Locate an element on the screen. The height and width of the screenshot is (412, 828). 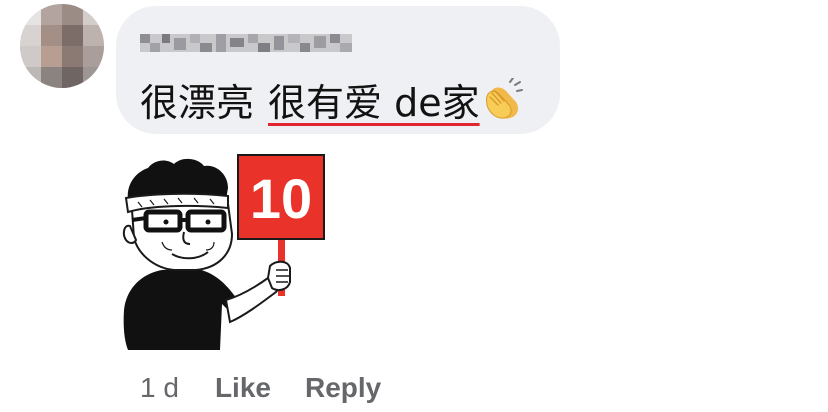
score-sign: 10 is located at coordinates (281, 197).